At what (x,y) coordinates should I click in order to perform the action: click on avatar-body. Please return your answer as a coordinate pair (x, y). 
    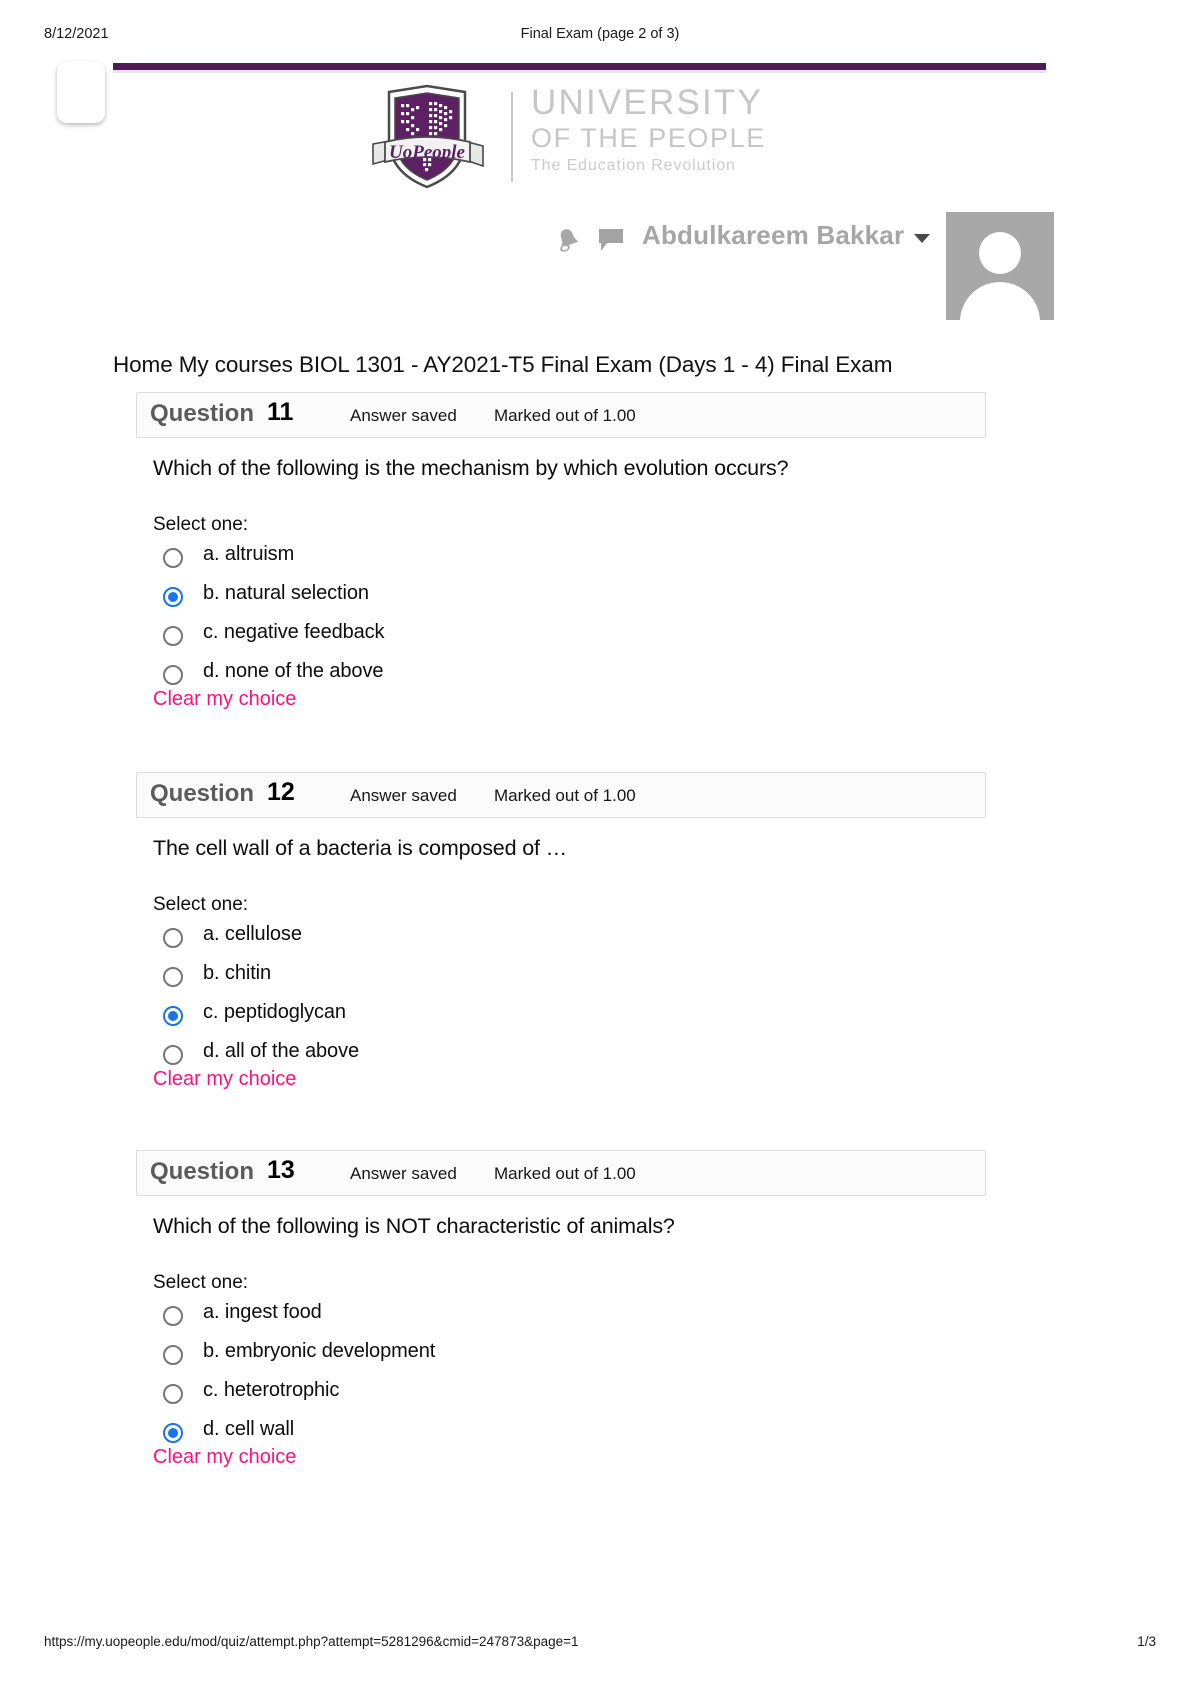
    Looking at the image, I should click on (1000, 301).